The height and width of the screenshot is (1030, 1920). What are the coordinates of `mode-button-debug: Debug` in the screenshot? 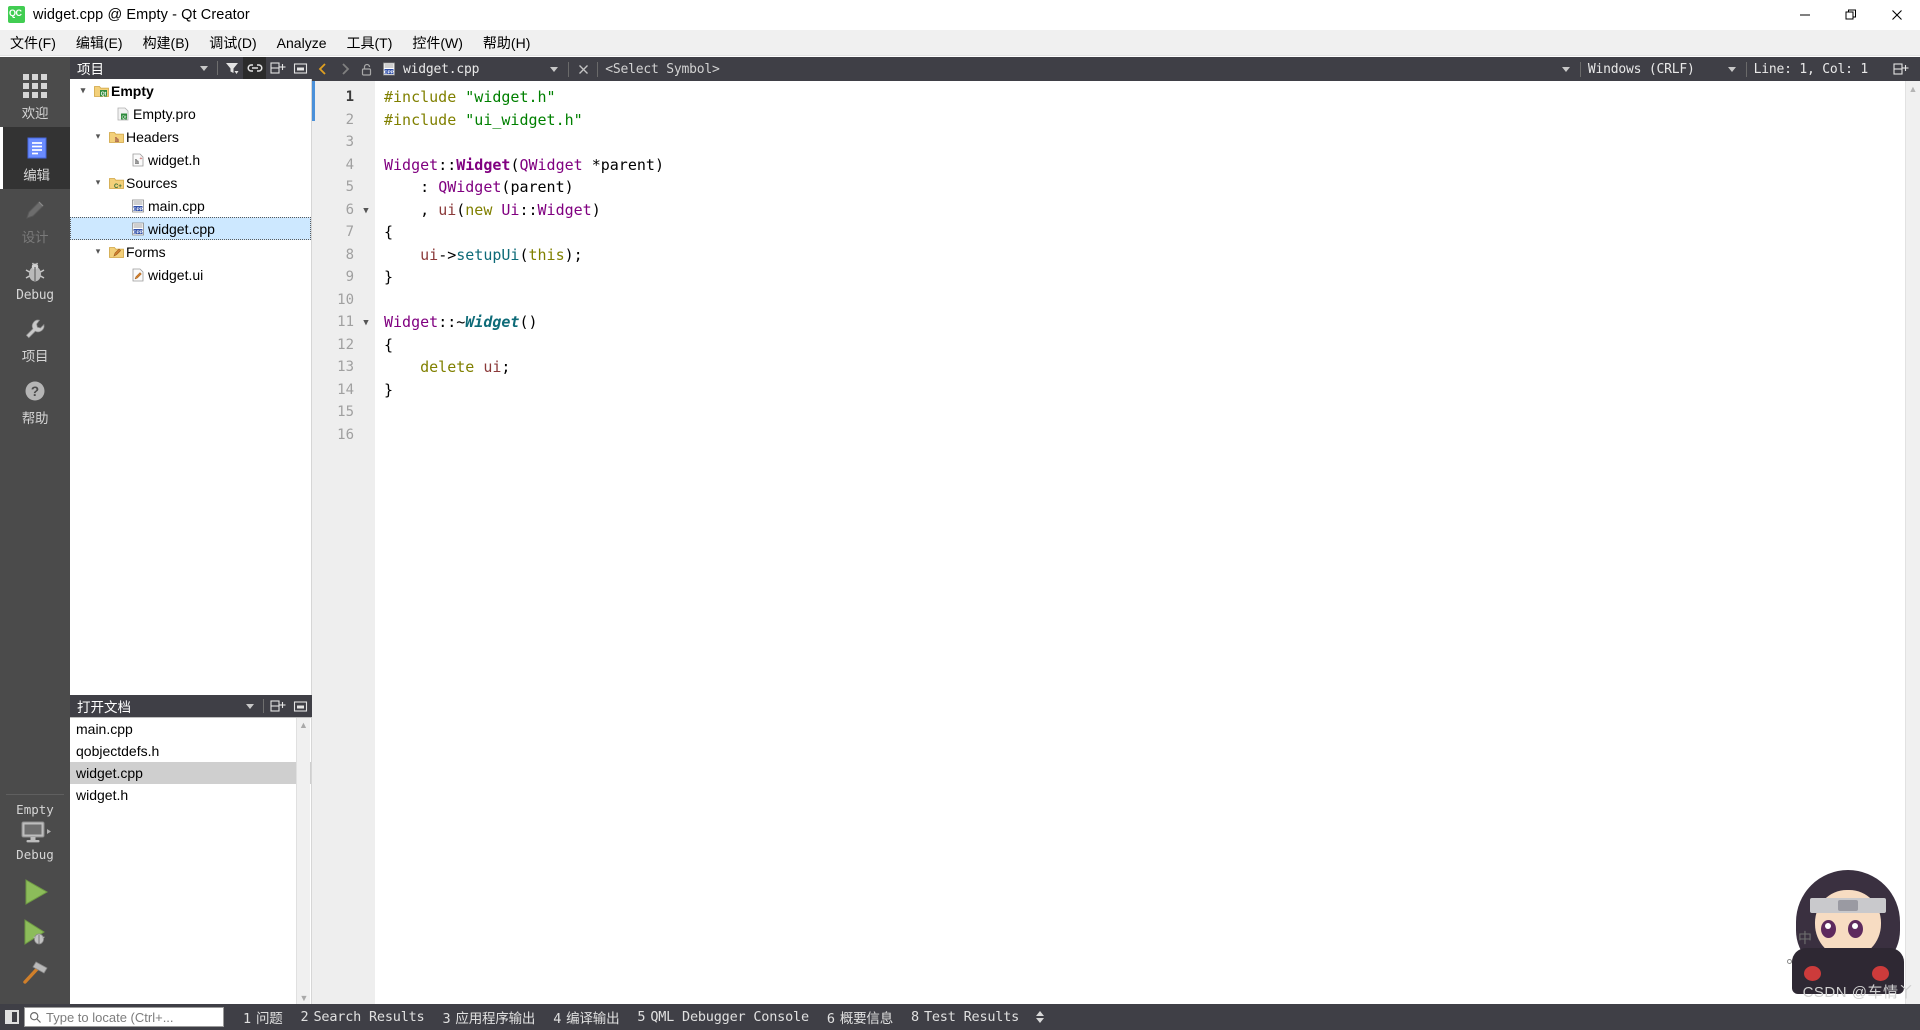 It's located at (35, 279).